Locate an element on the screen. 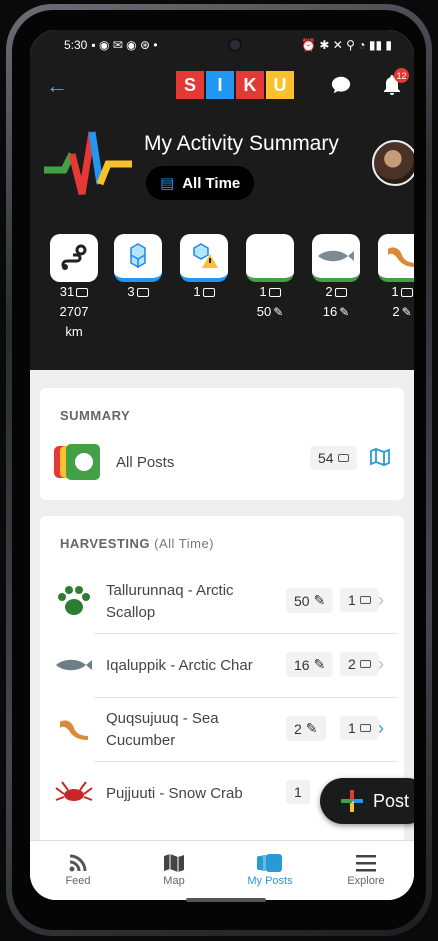  all-posts-label: All Posts is located at coordinates (145, 462).